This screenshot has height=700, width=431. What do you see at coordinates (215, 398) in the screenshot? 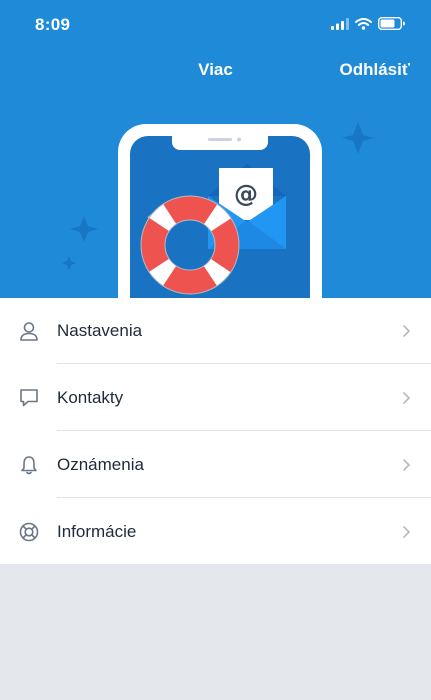
I see `menu-item-kontakty: Kontakty` at bounding box center [215, 398].